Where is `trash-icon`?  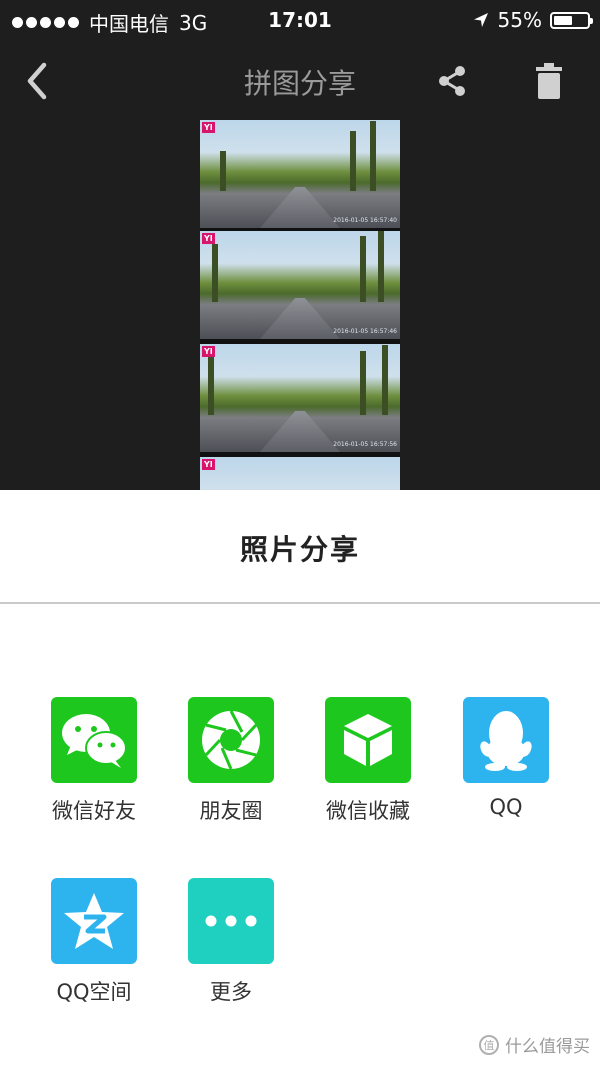
trash-icon is located at coordinates (549, 81).